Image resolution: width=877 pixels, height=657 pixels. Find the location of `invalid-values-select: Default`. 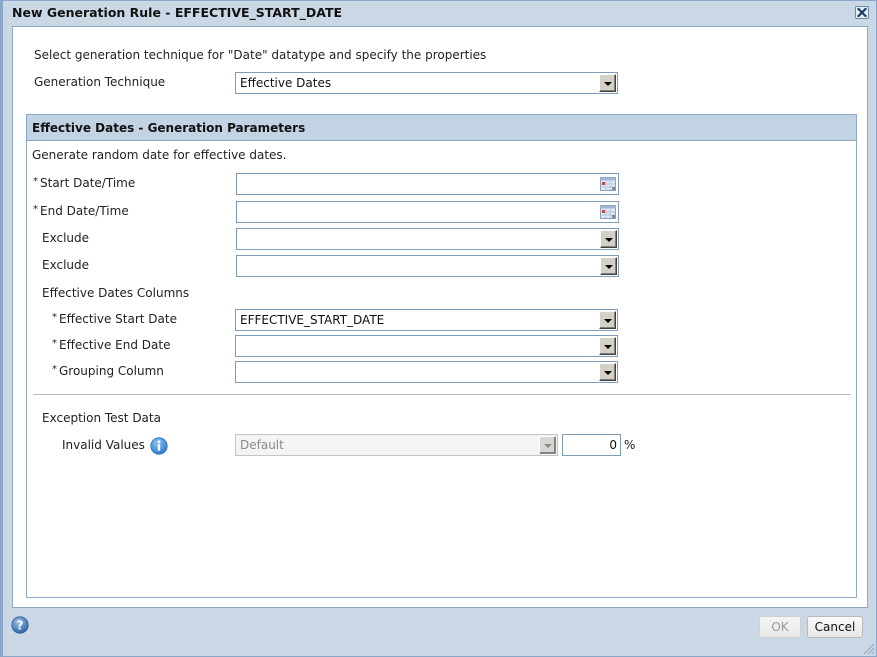

invalid-values-select: Default is located at coordinates (396, 445).